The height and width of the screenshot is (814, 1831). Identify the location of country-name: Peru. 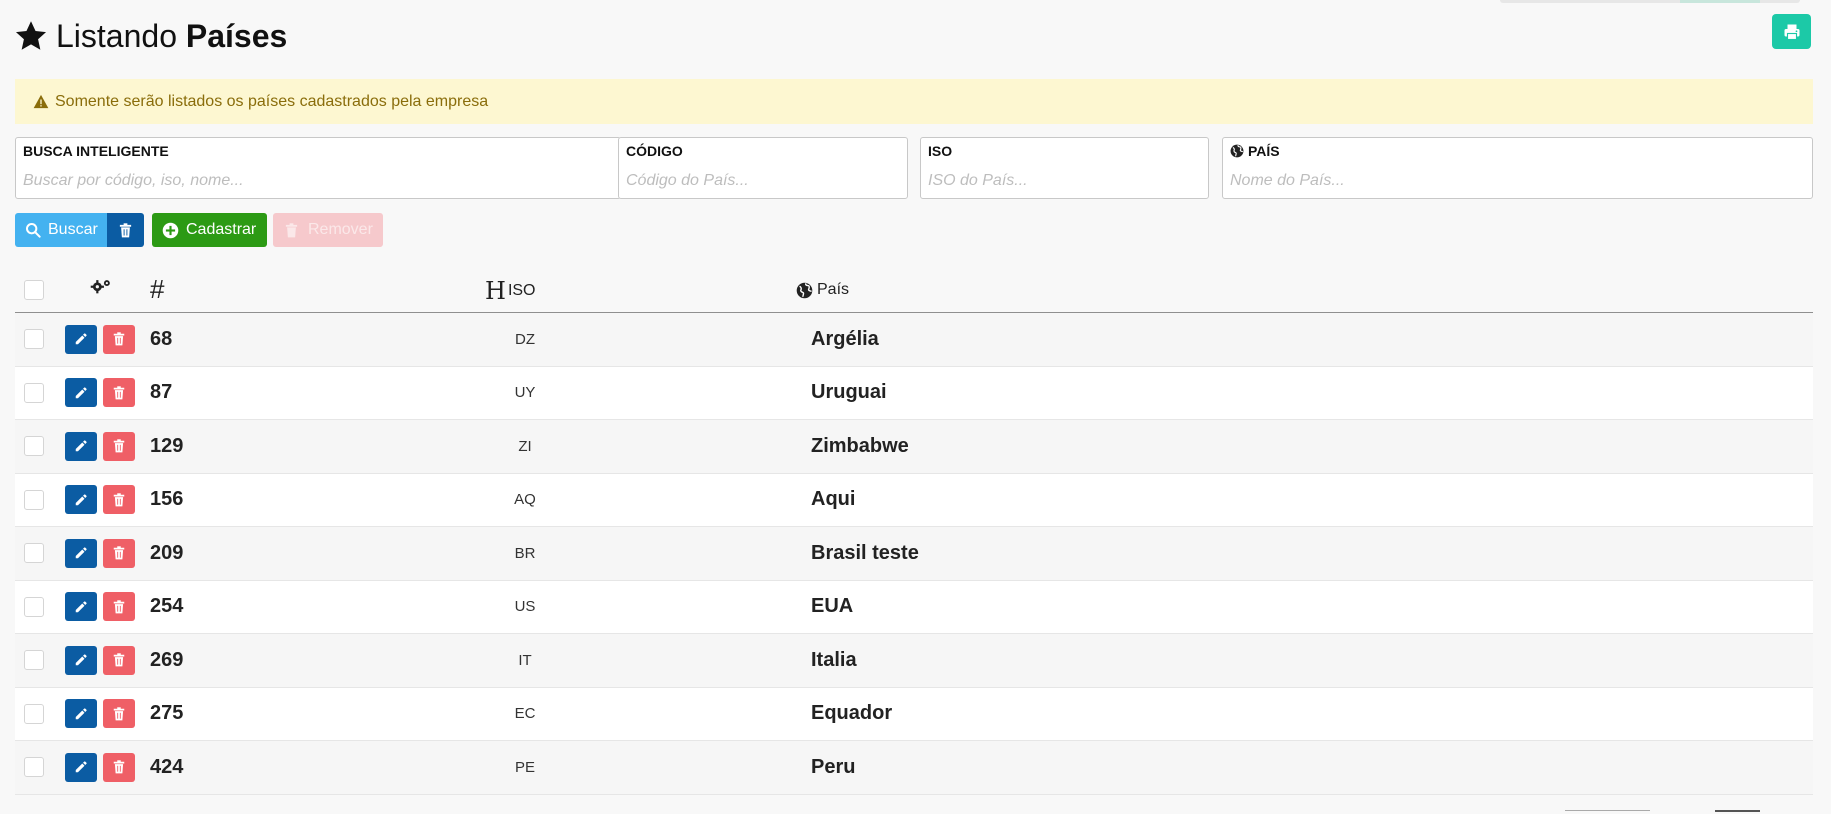
(833, 767).